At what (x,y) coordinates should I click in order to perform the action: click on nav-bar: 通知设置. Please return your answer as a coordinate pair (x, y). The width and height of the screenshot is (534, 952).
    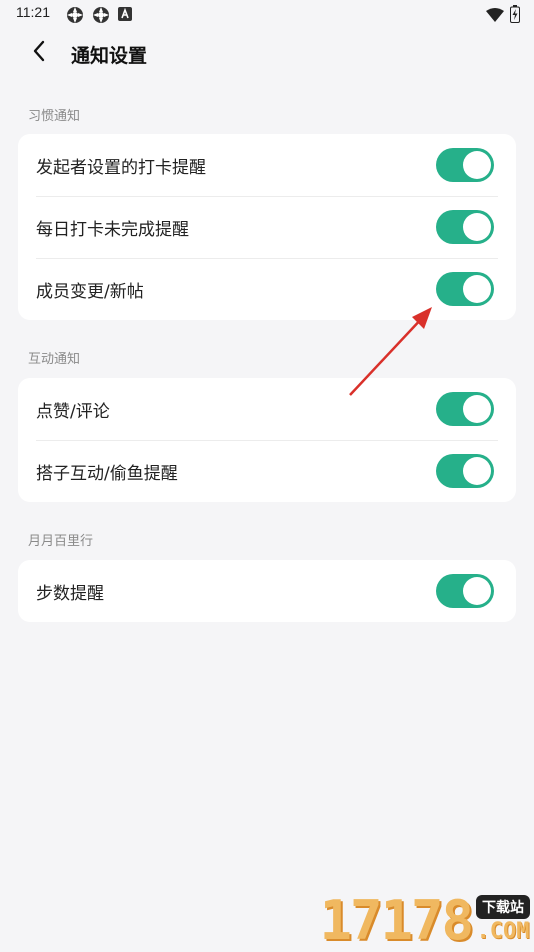
    Looking at the image, I should click on (267, 52).